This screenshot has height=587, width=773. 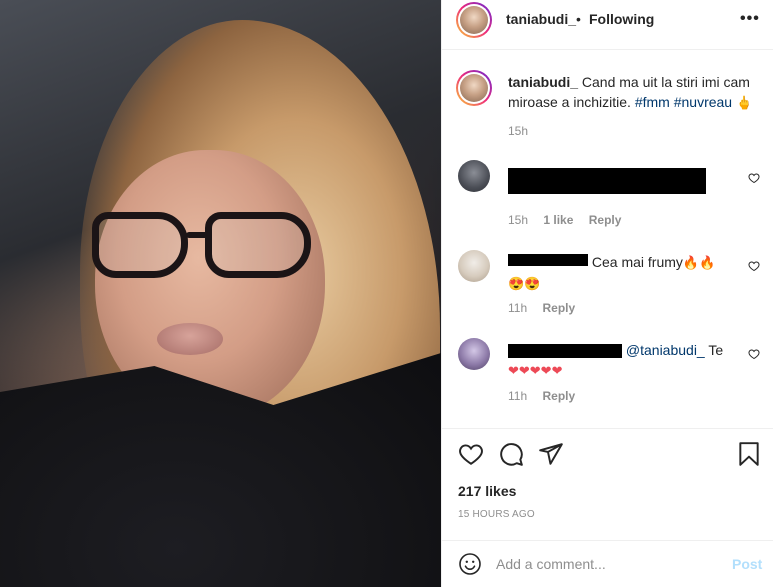 I want to click on add-comment-bar: Post, so click(x=607, y=563).